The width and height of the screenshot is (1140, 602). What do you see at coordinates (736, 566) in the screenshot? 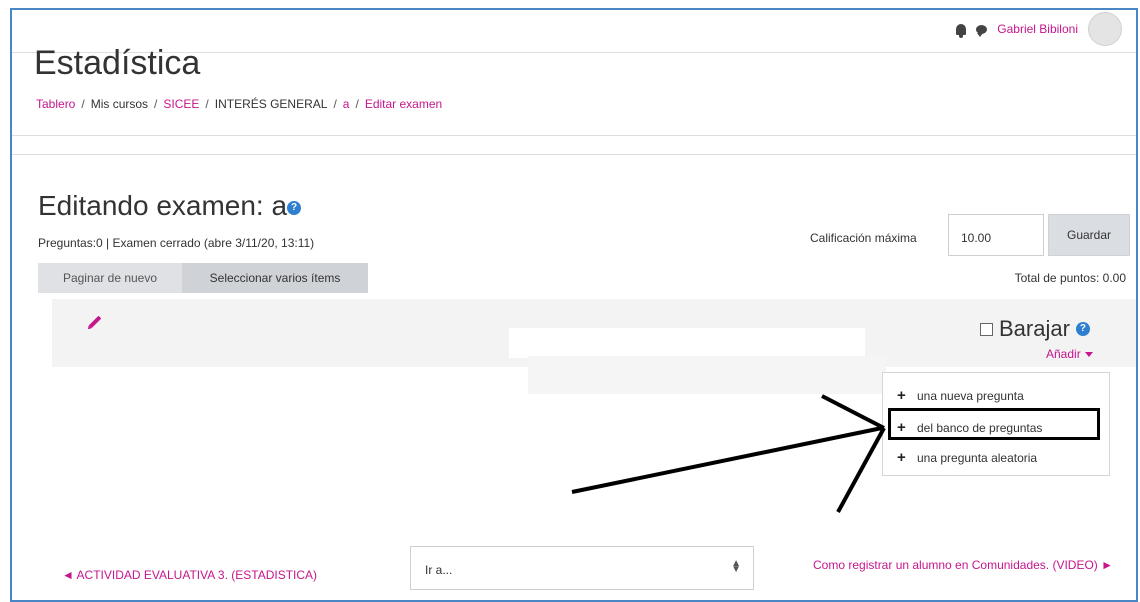
I see `select-arrows-icon: ▲ ▼` at bounding box center [736, 566].